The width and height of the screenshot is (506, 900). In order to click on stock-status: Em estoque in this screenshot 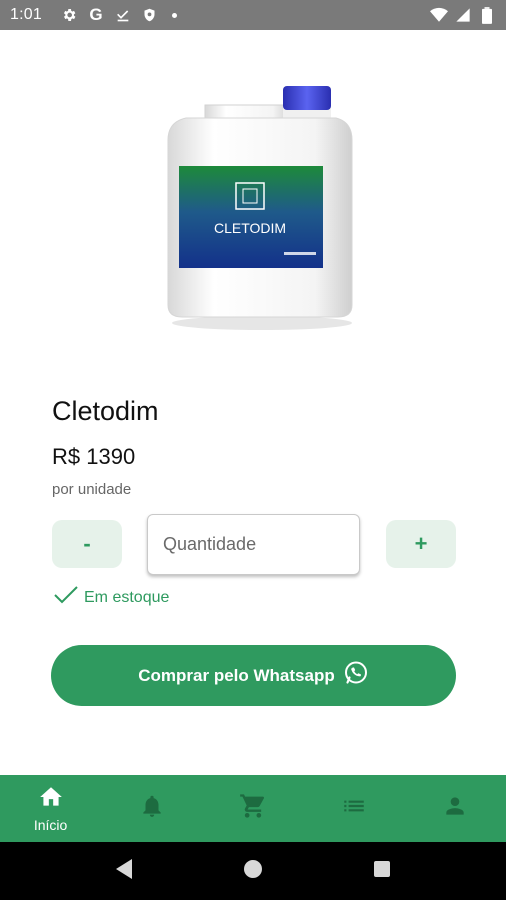, I will do `click(111, 597)`.